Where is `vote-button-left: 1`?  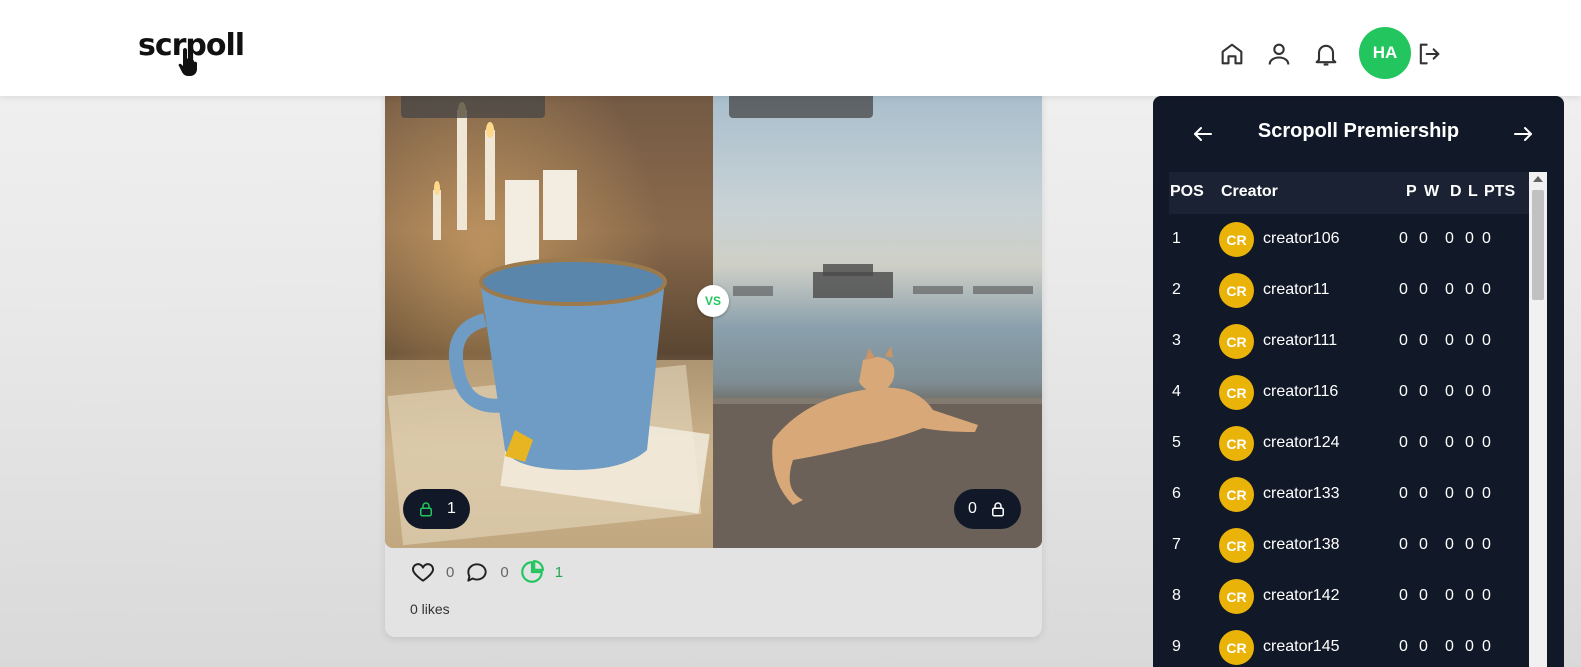
vote-button-left: 1 is located at coordinates (436, 509).